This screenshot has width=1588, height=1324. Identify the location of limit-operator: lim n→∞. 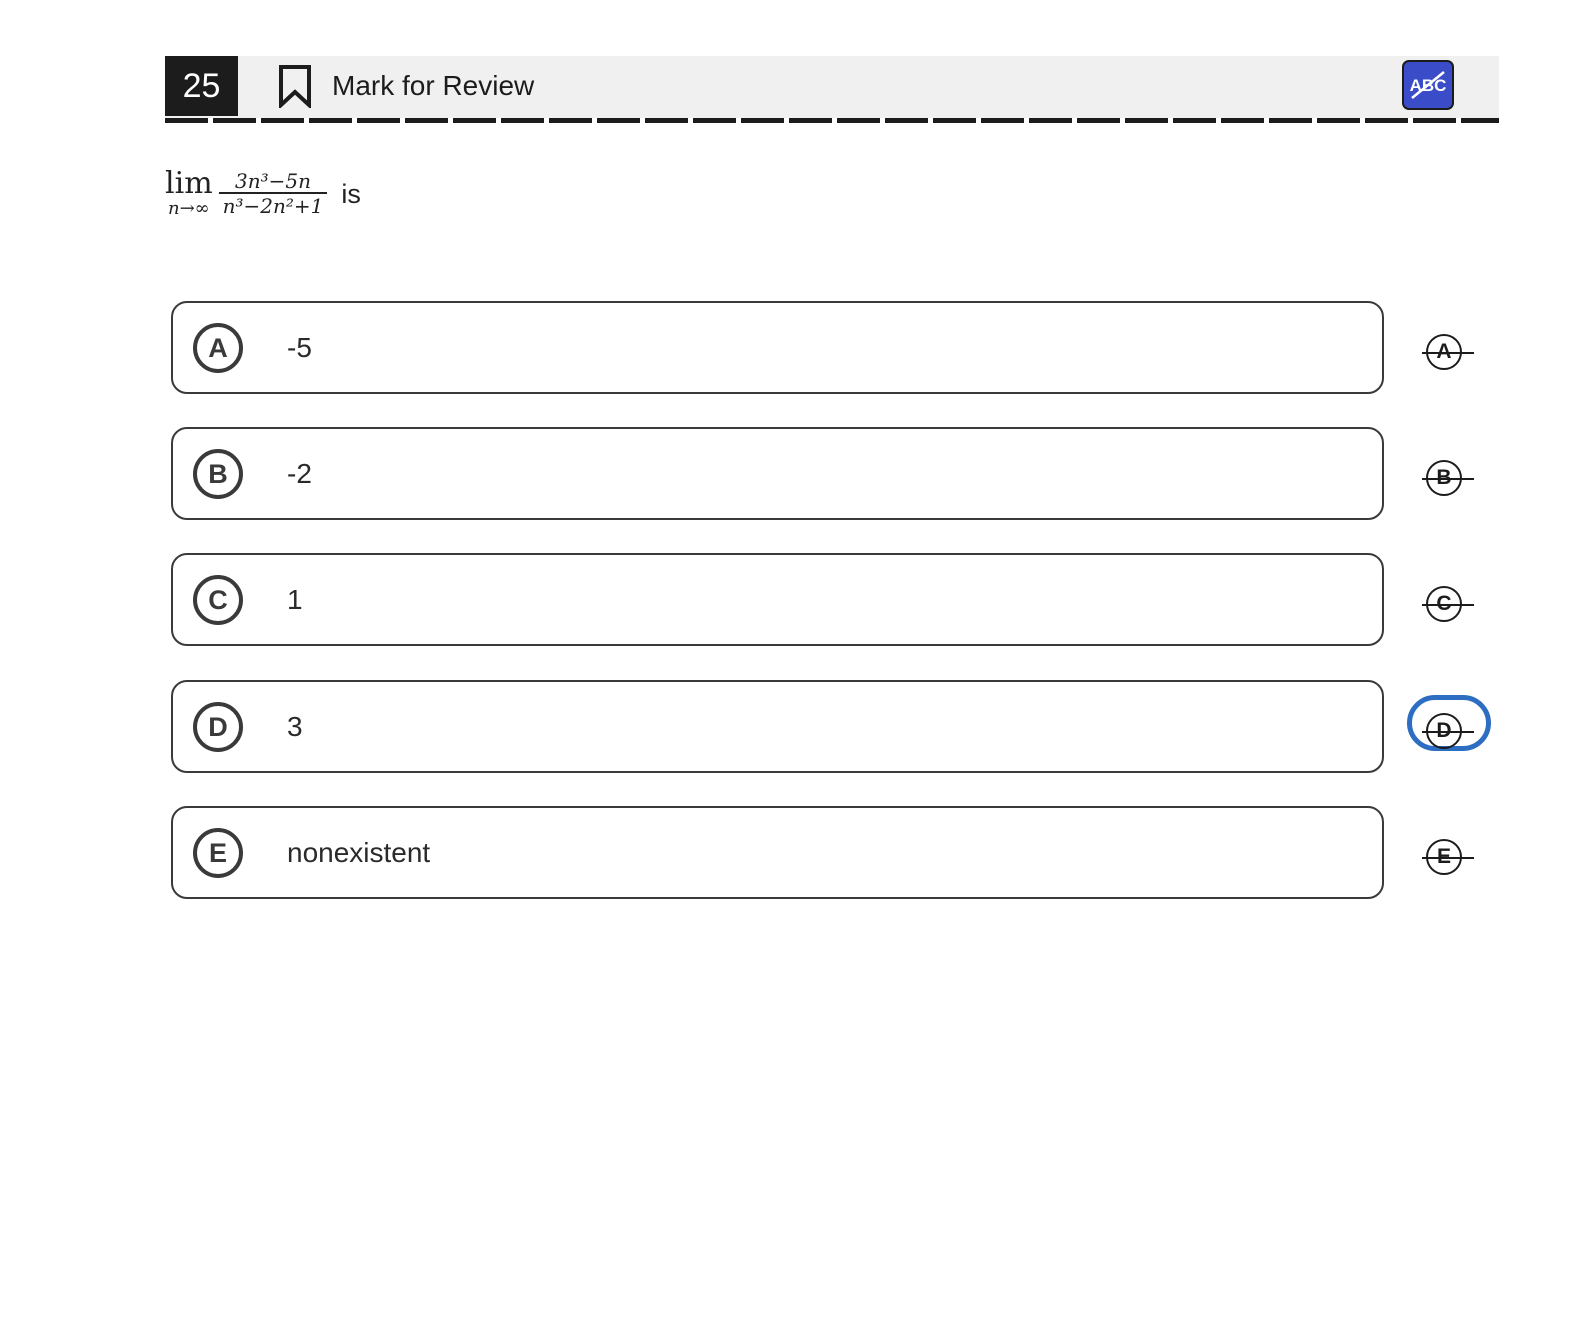
(189, 194).